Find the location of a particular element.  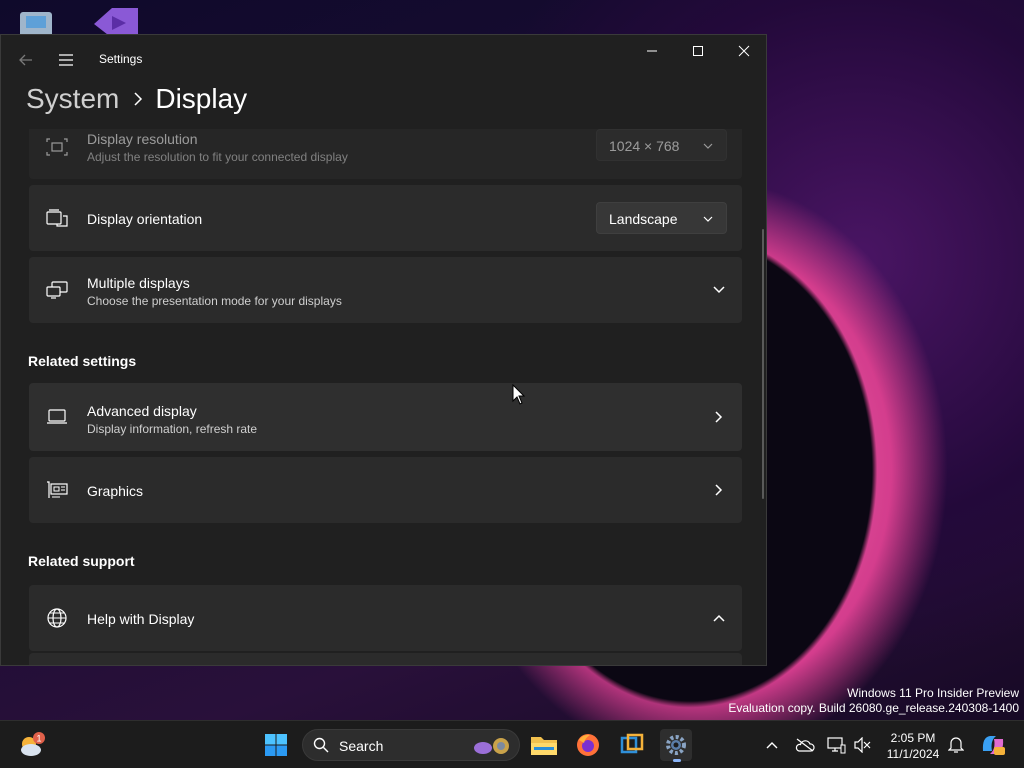

display-orientation-card: Display orientation Landscape is located at coordinates (385, 218).